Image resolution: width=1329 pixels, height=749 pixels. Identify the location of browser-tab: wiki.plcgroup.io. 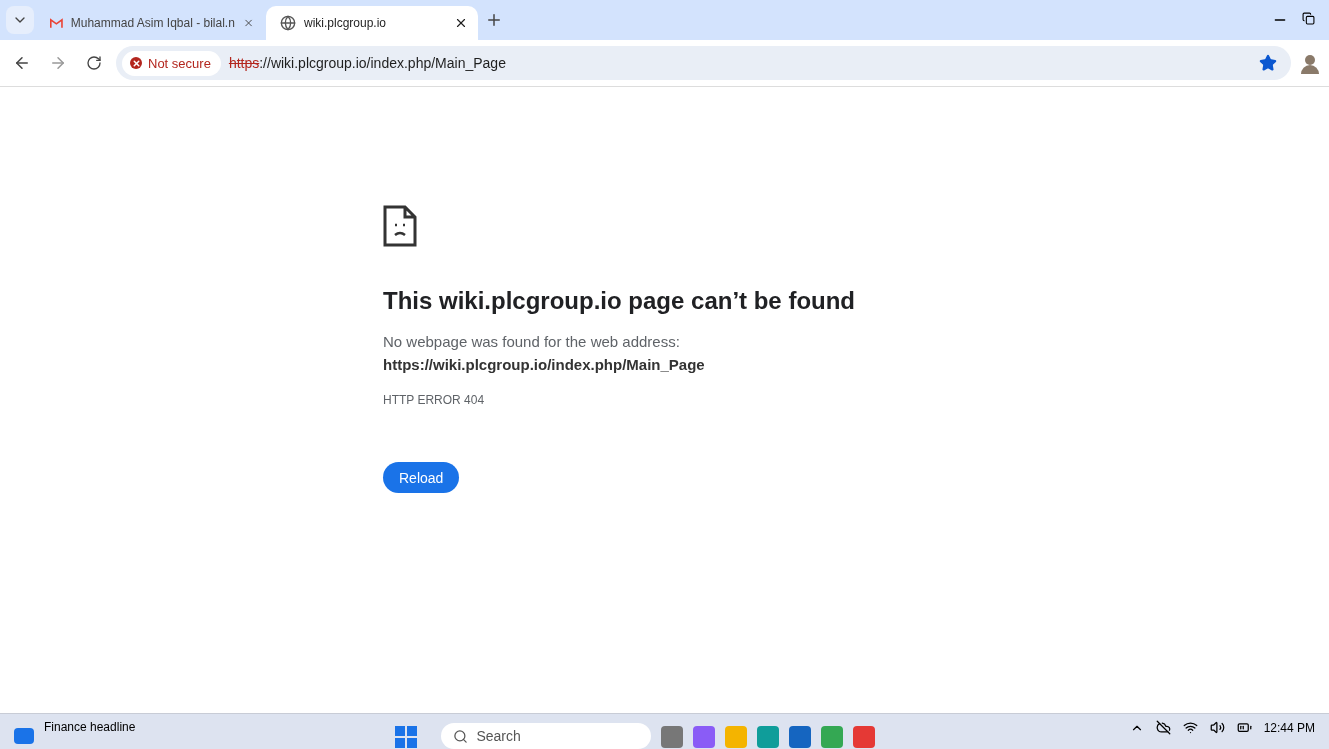
(372, 23).